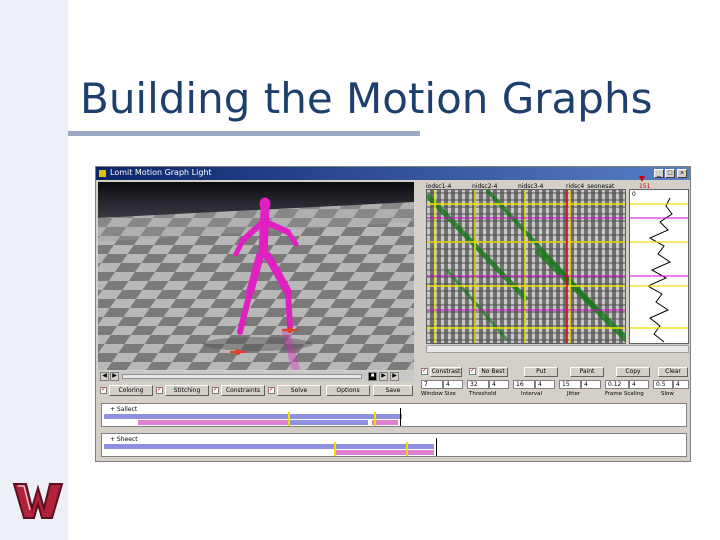 The image size is (720, 540). I want to click on clear-button: Clear, so click(673, 372).